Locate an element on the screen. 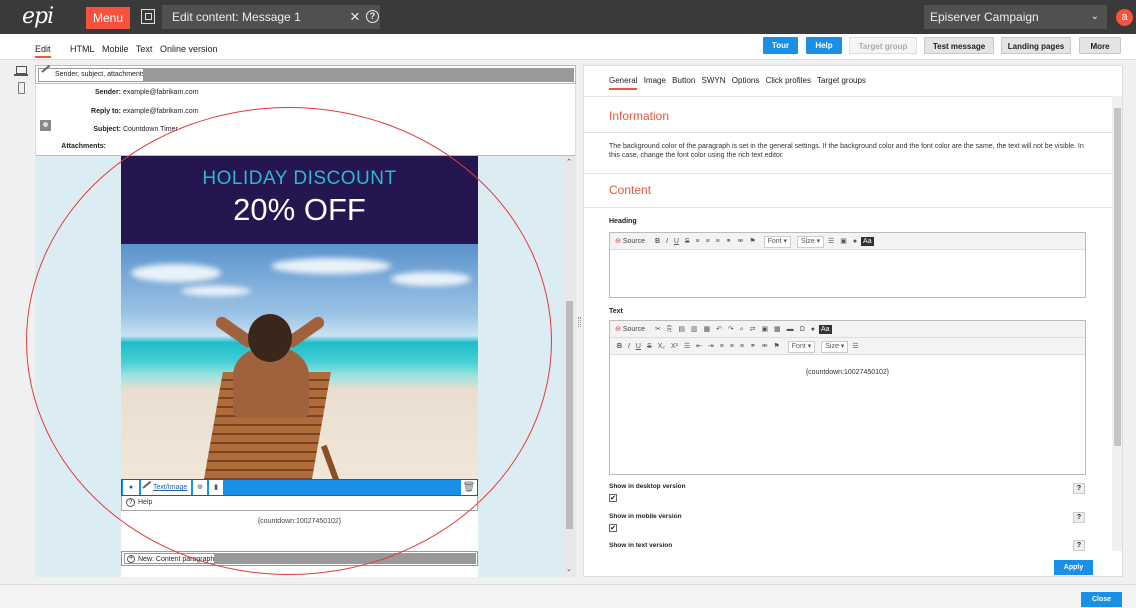 Image resolution: width=1136 pixels, height=608 pixels. source-icon: ⊖ is located at coordinates (618, 241).